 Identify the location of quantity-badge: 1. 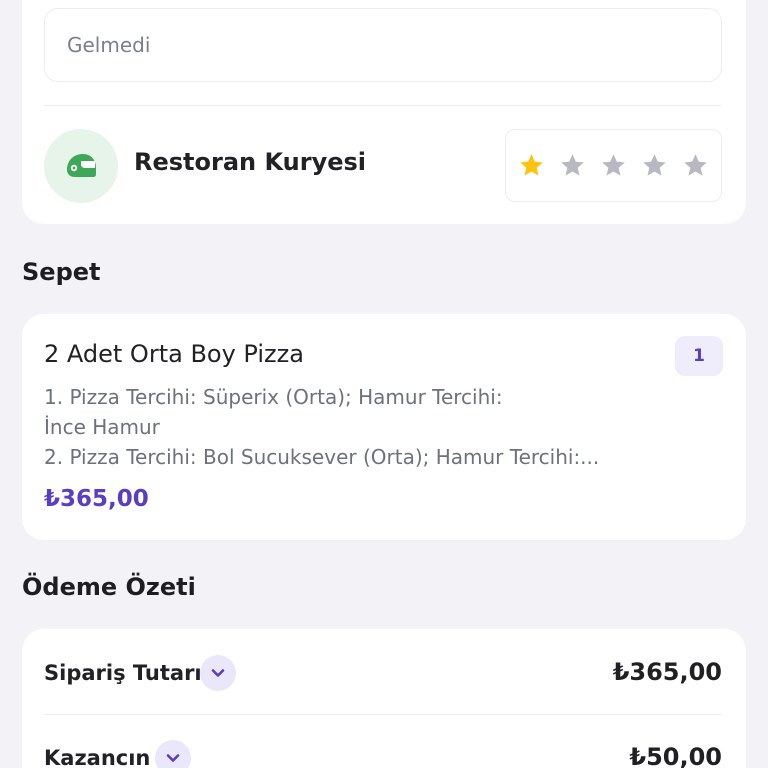
(699, 356).